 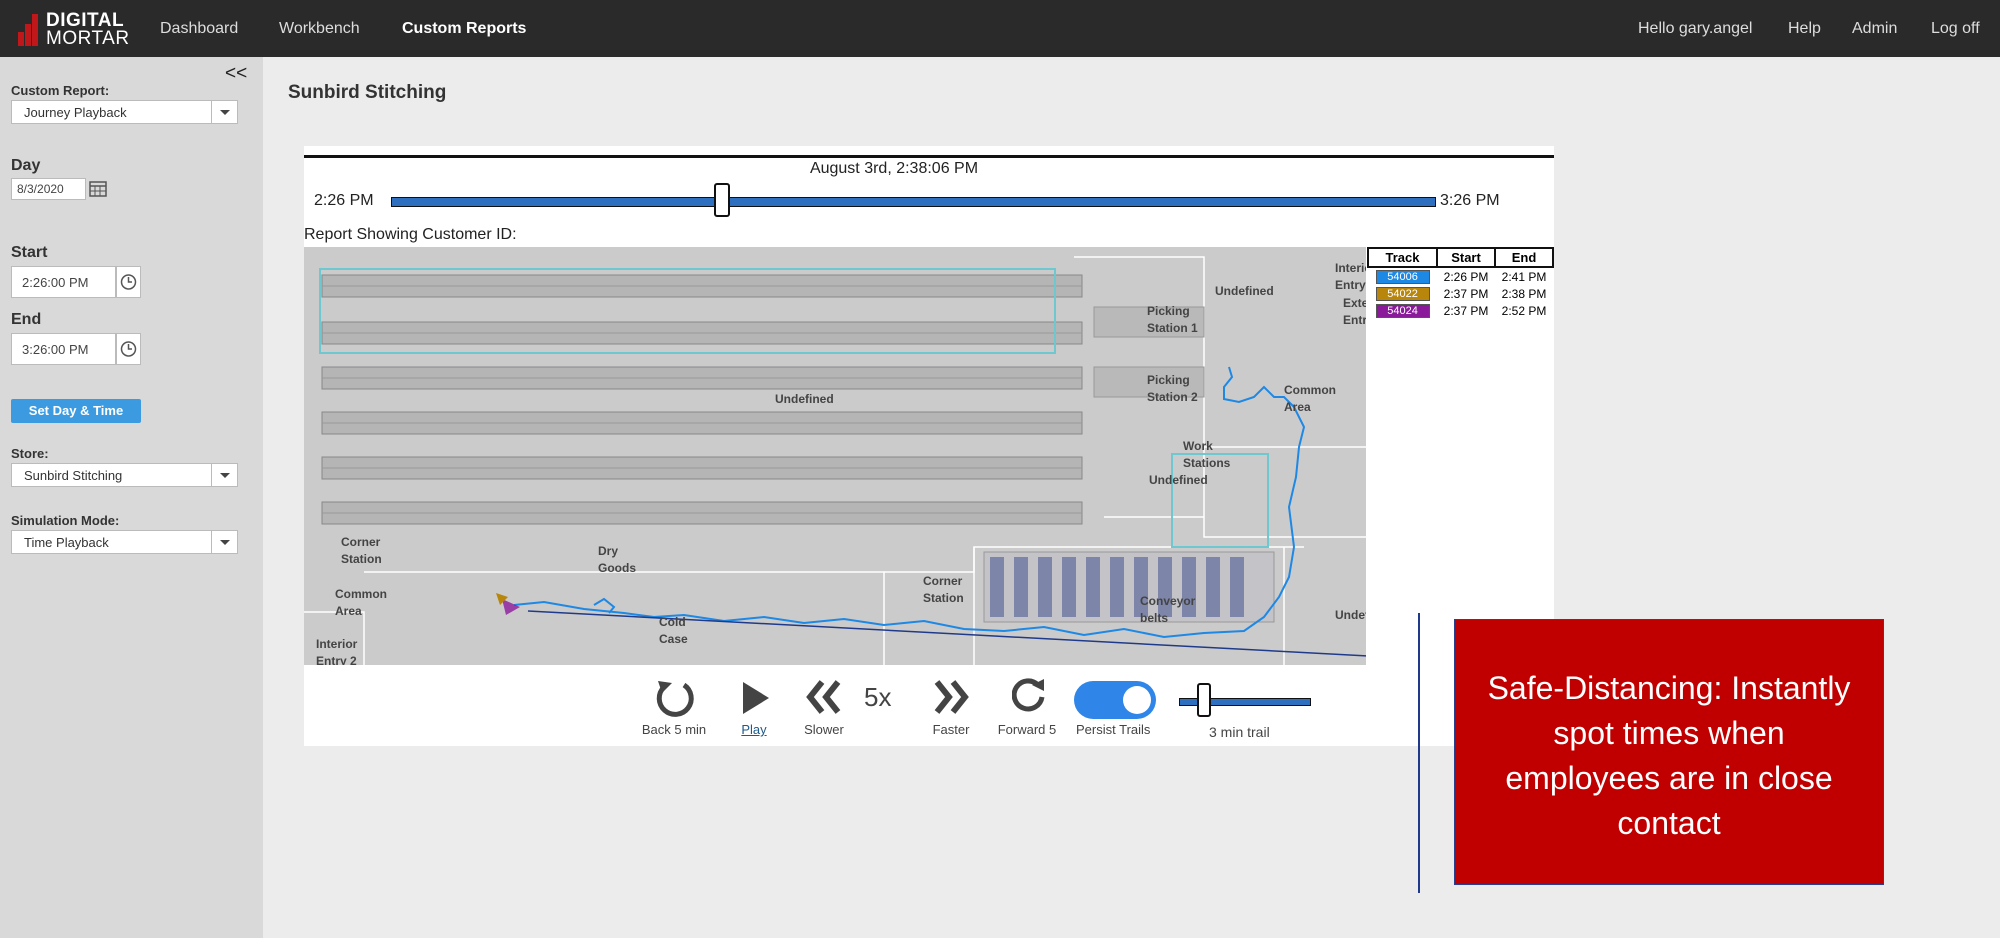 I want to click on legend-track-id: 54006, so click(x=1402, y=277).